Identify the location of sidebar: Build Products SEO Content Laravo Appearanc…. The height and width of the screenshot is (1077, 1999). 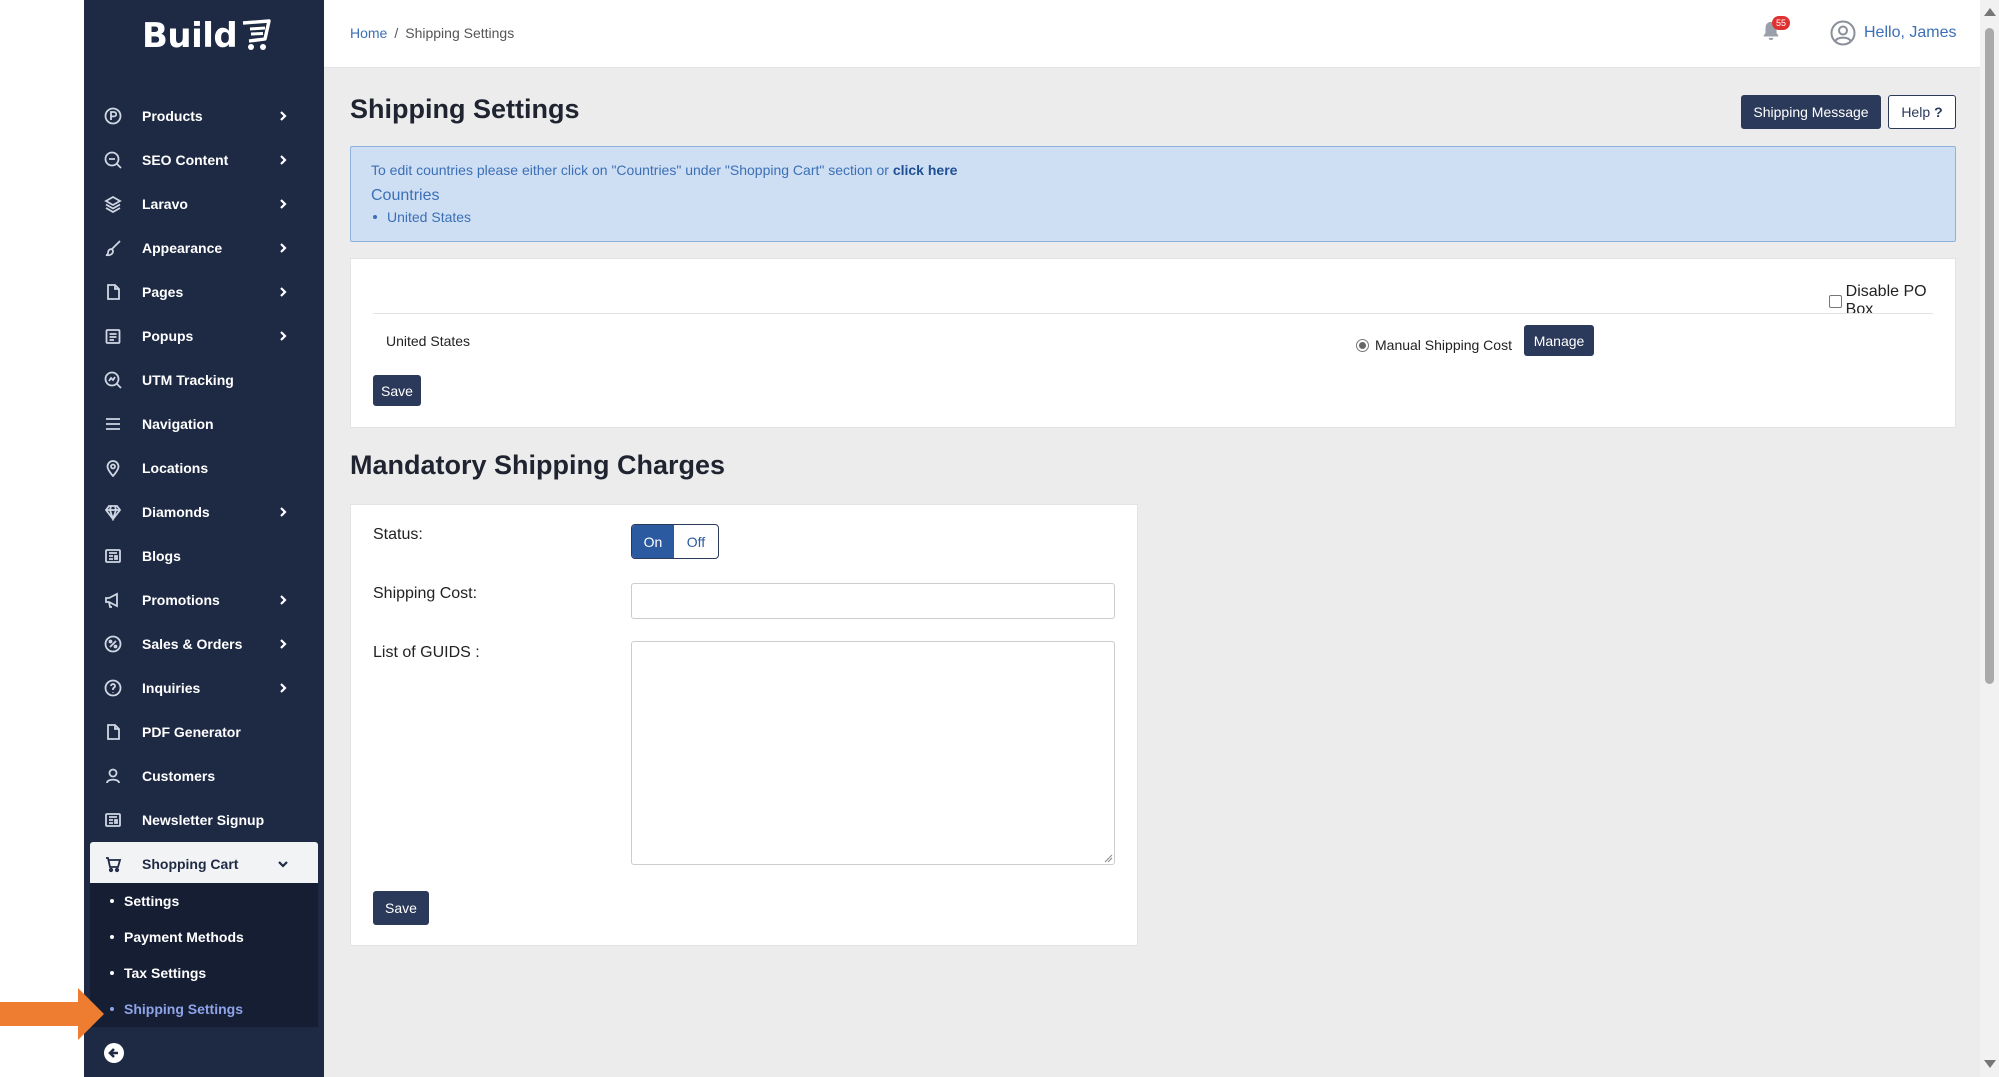
(204, 538).